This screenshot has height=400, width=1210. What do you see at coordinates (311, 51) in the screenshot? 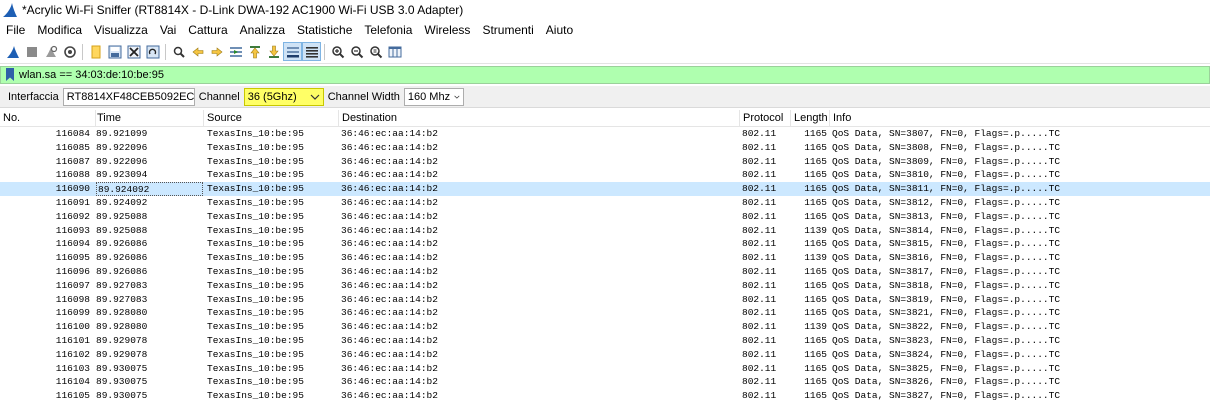
I see `colorize-icon` at bounding box center [311, 51].